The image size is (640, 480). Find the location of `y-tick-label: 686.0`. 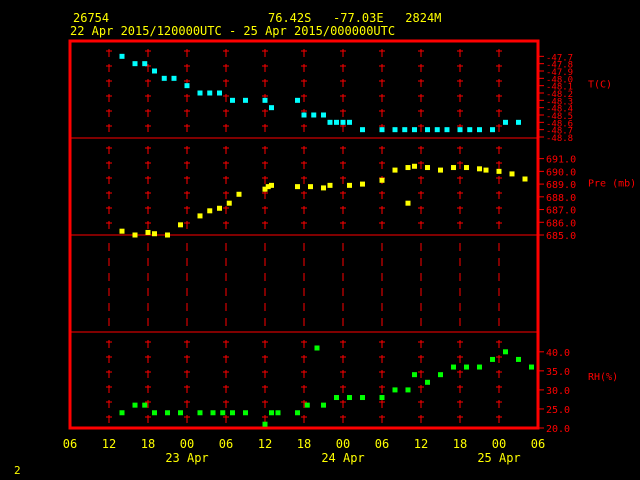

y-tick-label: 686.0 is located at coordinates (561, 223).